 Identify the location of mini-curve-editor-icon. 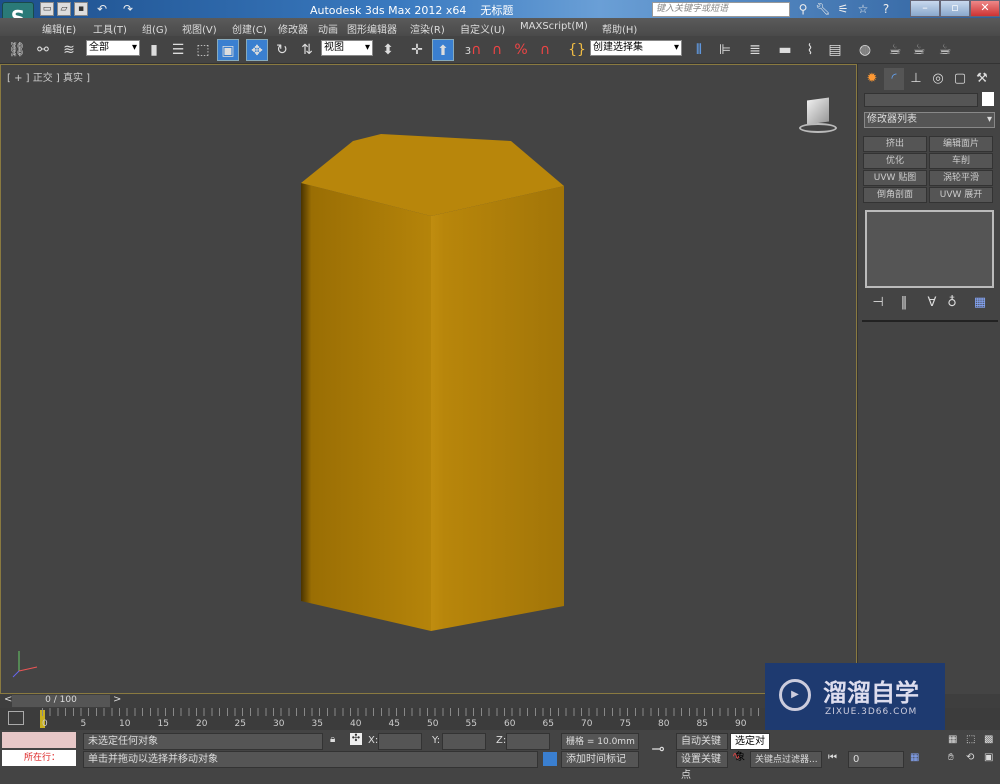
(16, 718).